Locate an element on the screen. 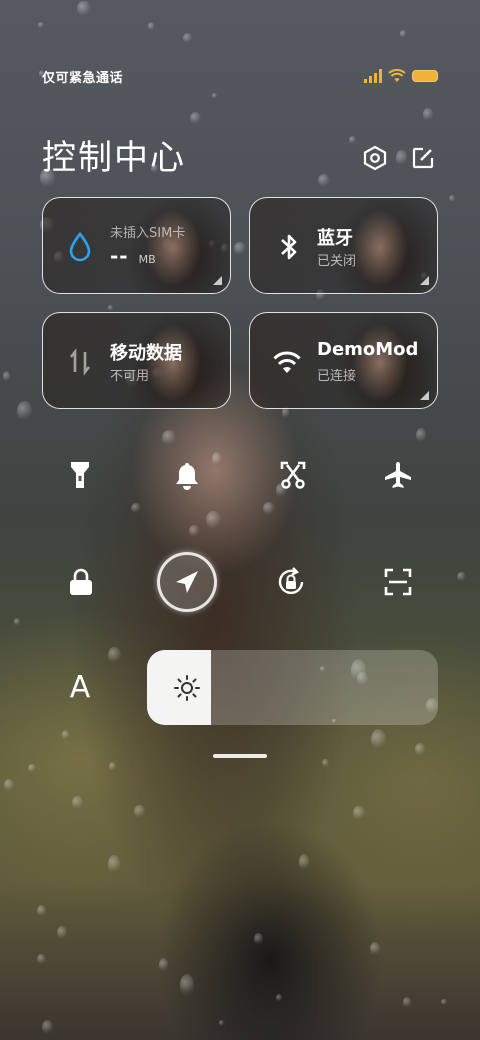 Image resolution: width=480 pixels, height=1040 pixels. airplane-icon is located at coordinates (398, 475).